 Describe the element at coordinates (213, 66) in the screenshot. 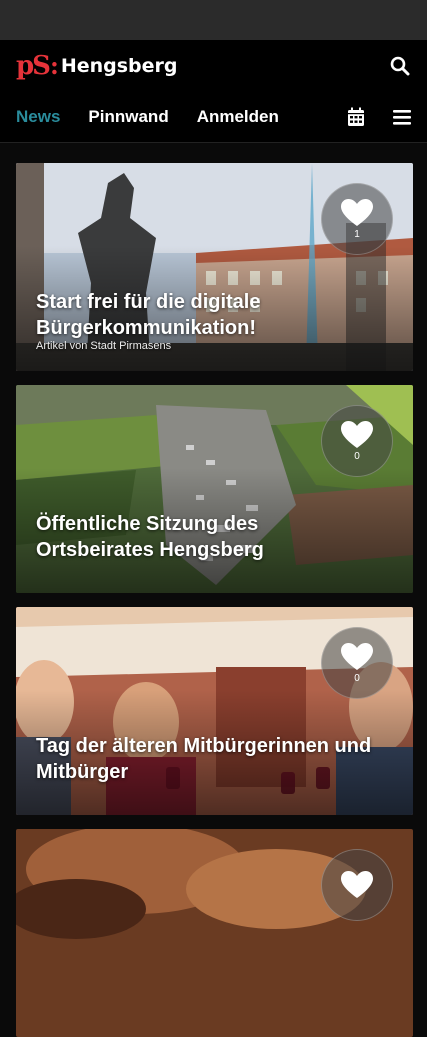

I see `app-header: pS: Hengsberg` at that location.